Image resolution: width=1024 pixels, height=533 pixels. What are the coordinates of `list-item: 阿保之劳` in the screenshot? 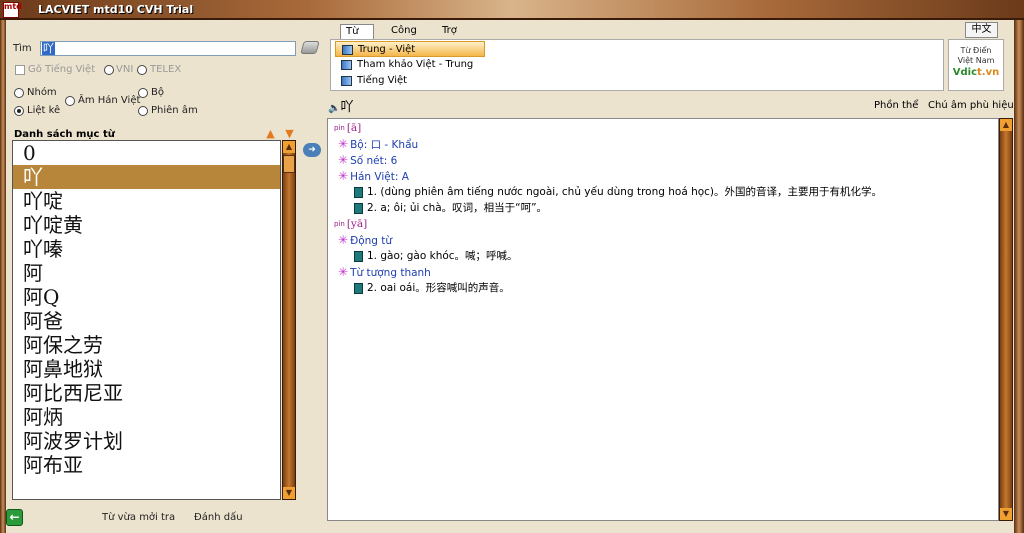 It's located at (146, 345).